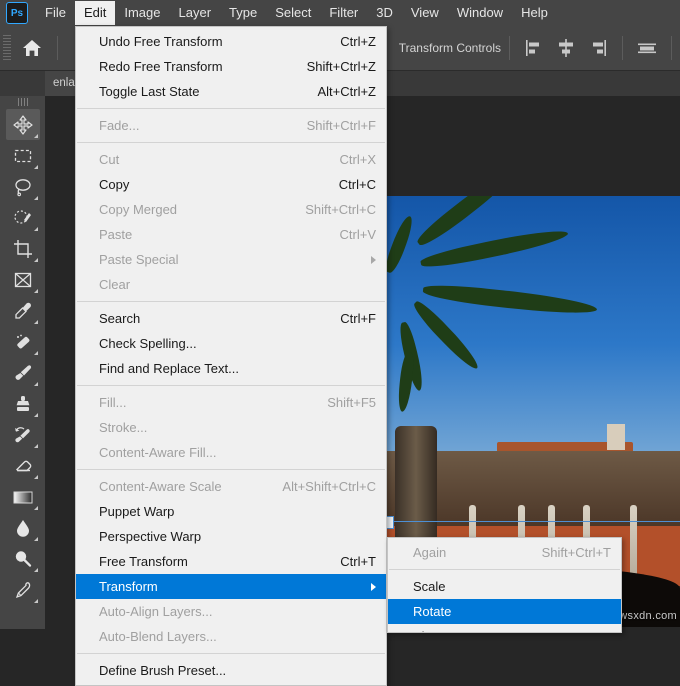  What do you see at coordinates (231, 184) in the screenshot?
I see `menu-item-copy: Copy Ctrl+C` at bounding box center [231, 184].